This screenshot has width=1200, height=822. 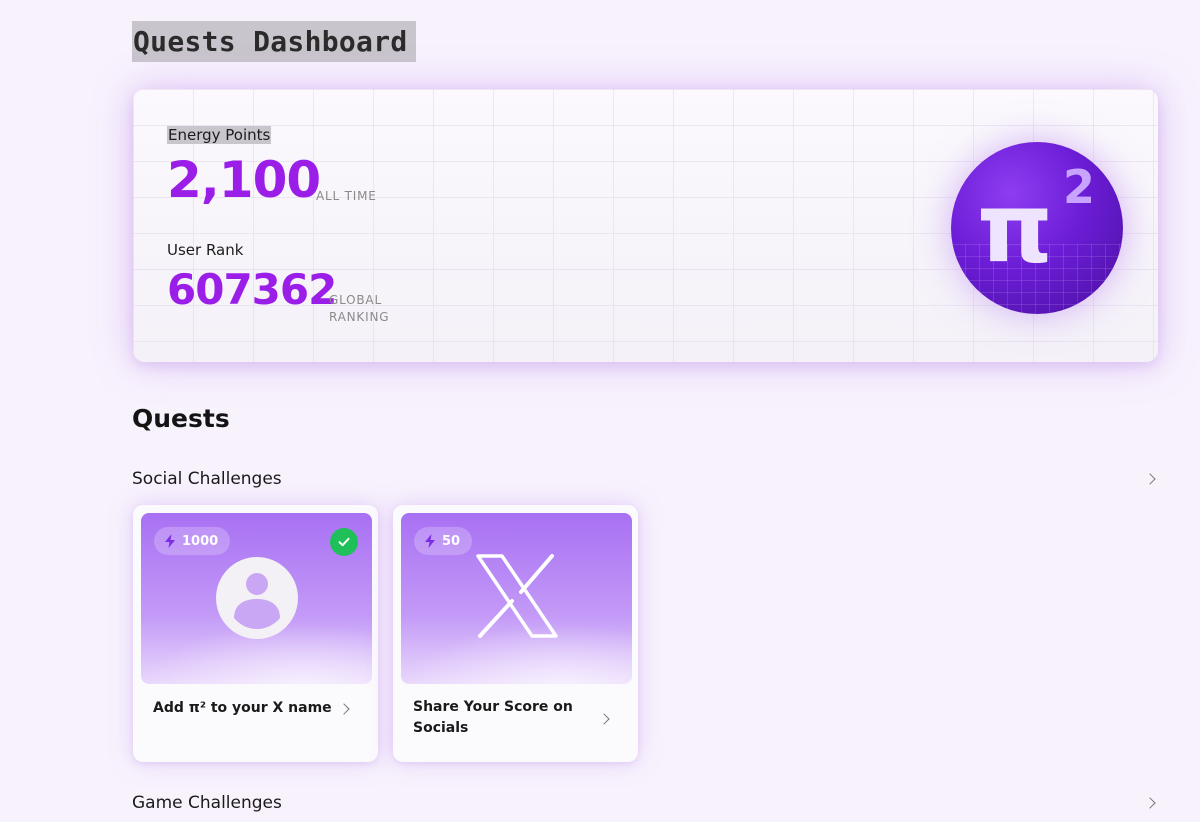 What do you see at coordinates (205, 250) in the screenshot?
I see `user-rank-label: User Rank` at bounding box center [205, 250].